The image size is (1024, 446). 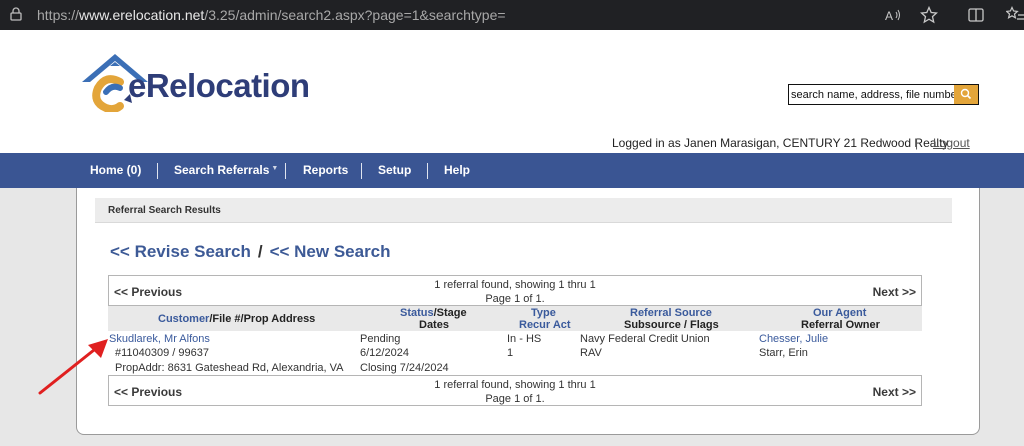 I want to click on column-status-rest: /Stage, so click(x=450, y=313).